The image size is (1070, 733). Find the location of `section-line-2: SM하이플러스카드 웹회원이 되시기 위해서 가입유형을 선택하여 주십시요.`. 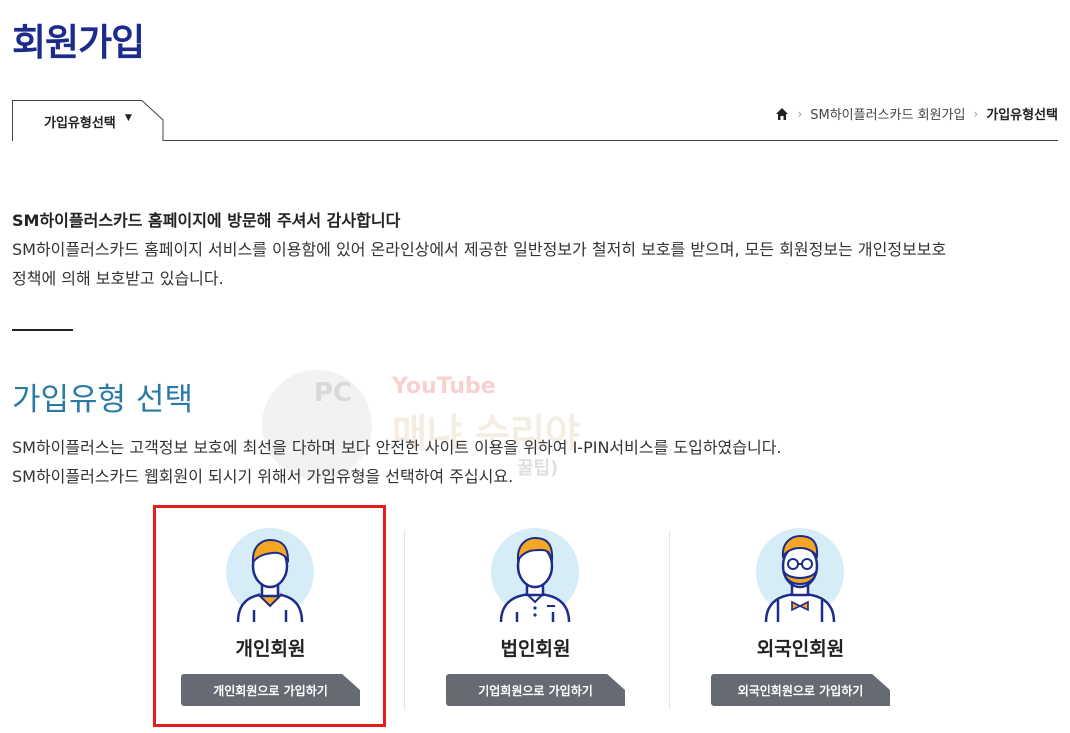

section-line-2: SM하이플러스카드 웹회원이 되시기 위해서 가입유형을 선택하여 주십시요. is located at coordinates (263, 476).